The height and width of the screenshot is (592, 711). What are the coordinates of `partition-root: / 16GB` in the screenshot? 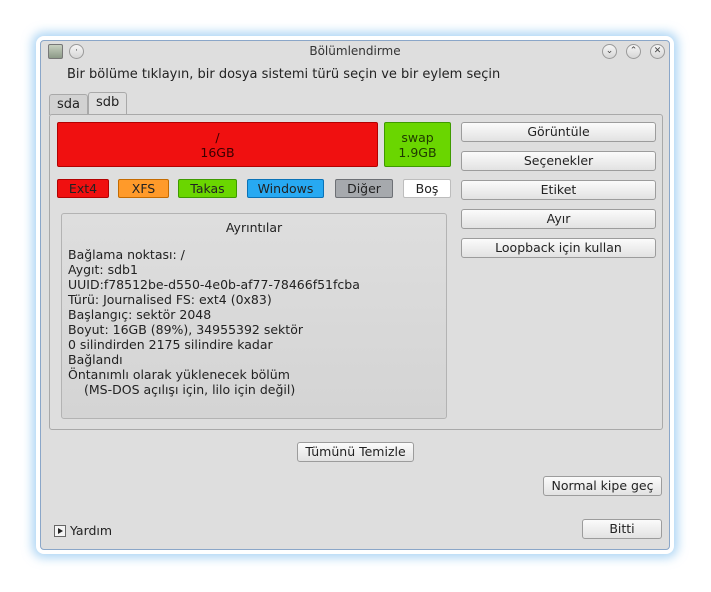 It's located at (217, 144).